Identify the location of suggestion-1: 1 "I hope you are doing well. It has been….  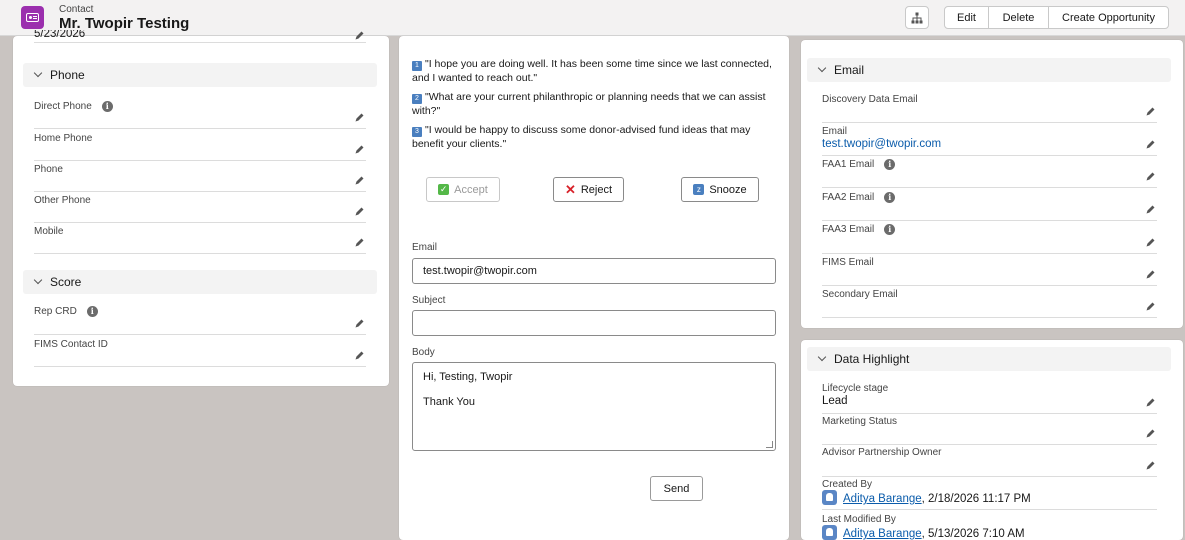
(597, 71).